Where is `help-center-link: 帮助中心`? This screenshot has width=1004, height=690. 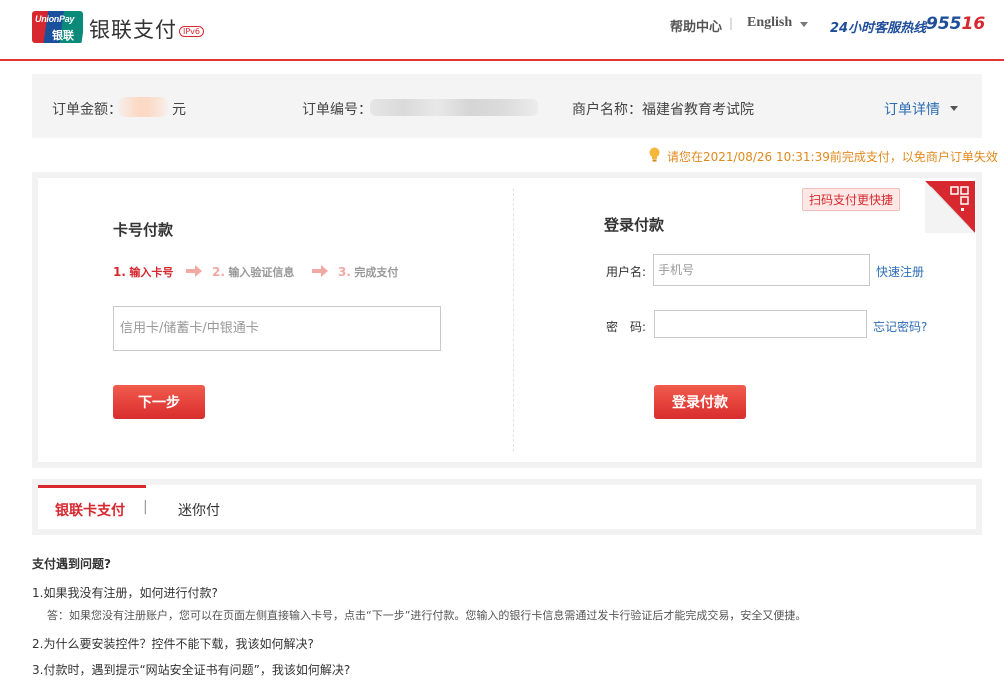
help-center-link: 帮助中心 is located at coordinates (696, 25).